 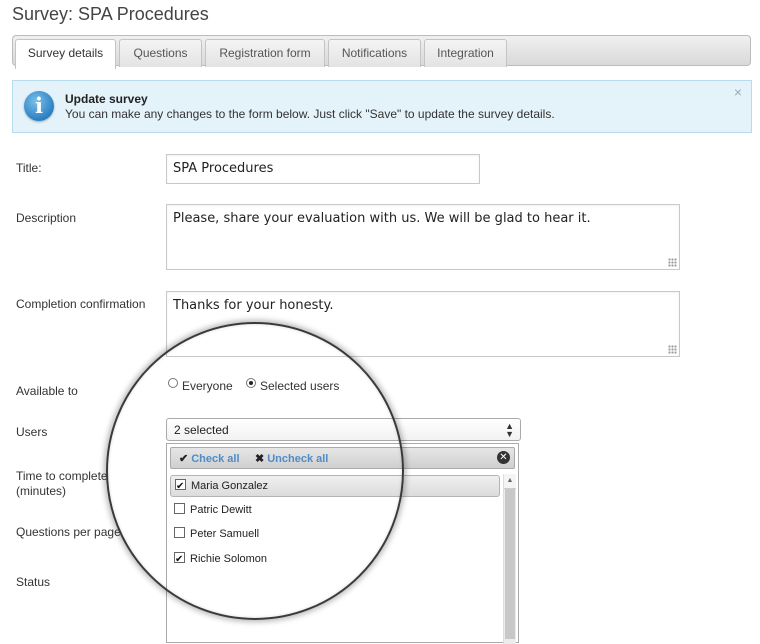 What do you see at coordinates (229, 559) in the screenshot?
I see `user-option-label: Richie Solomon` at bounding box center [229, 559].